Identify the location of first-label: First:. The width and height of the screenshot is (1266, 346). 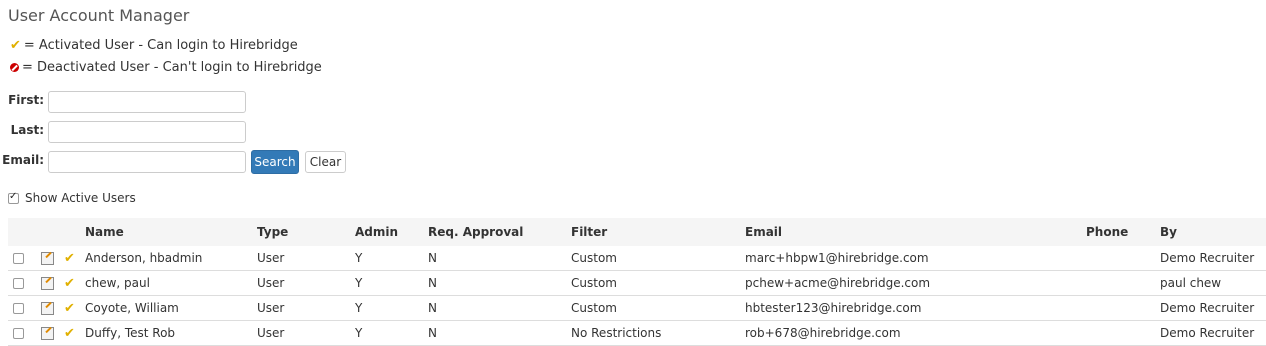
(26, 100).